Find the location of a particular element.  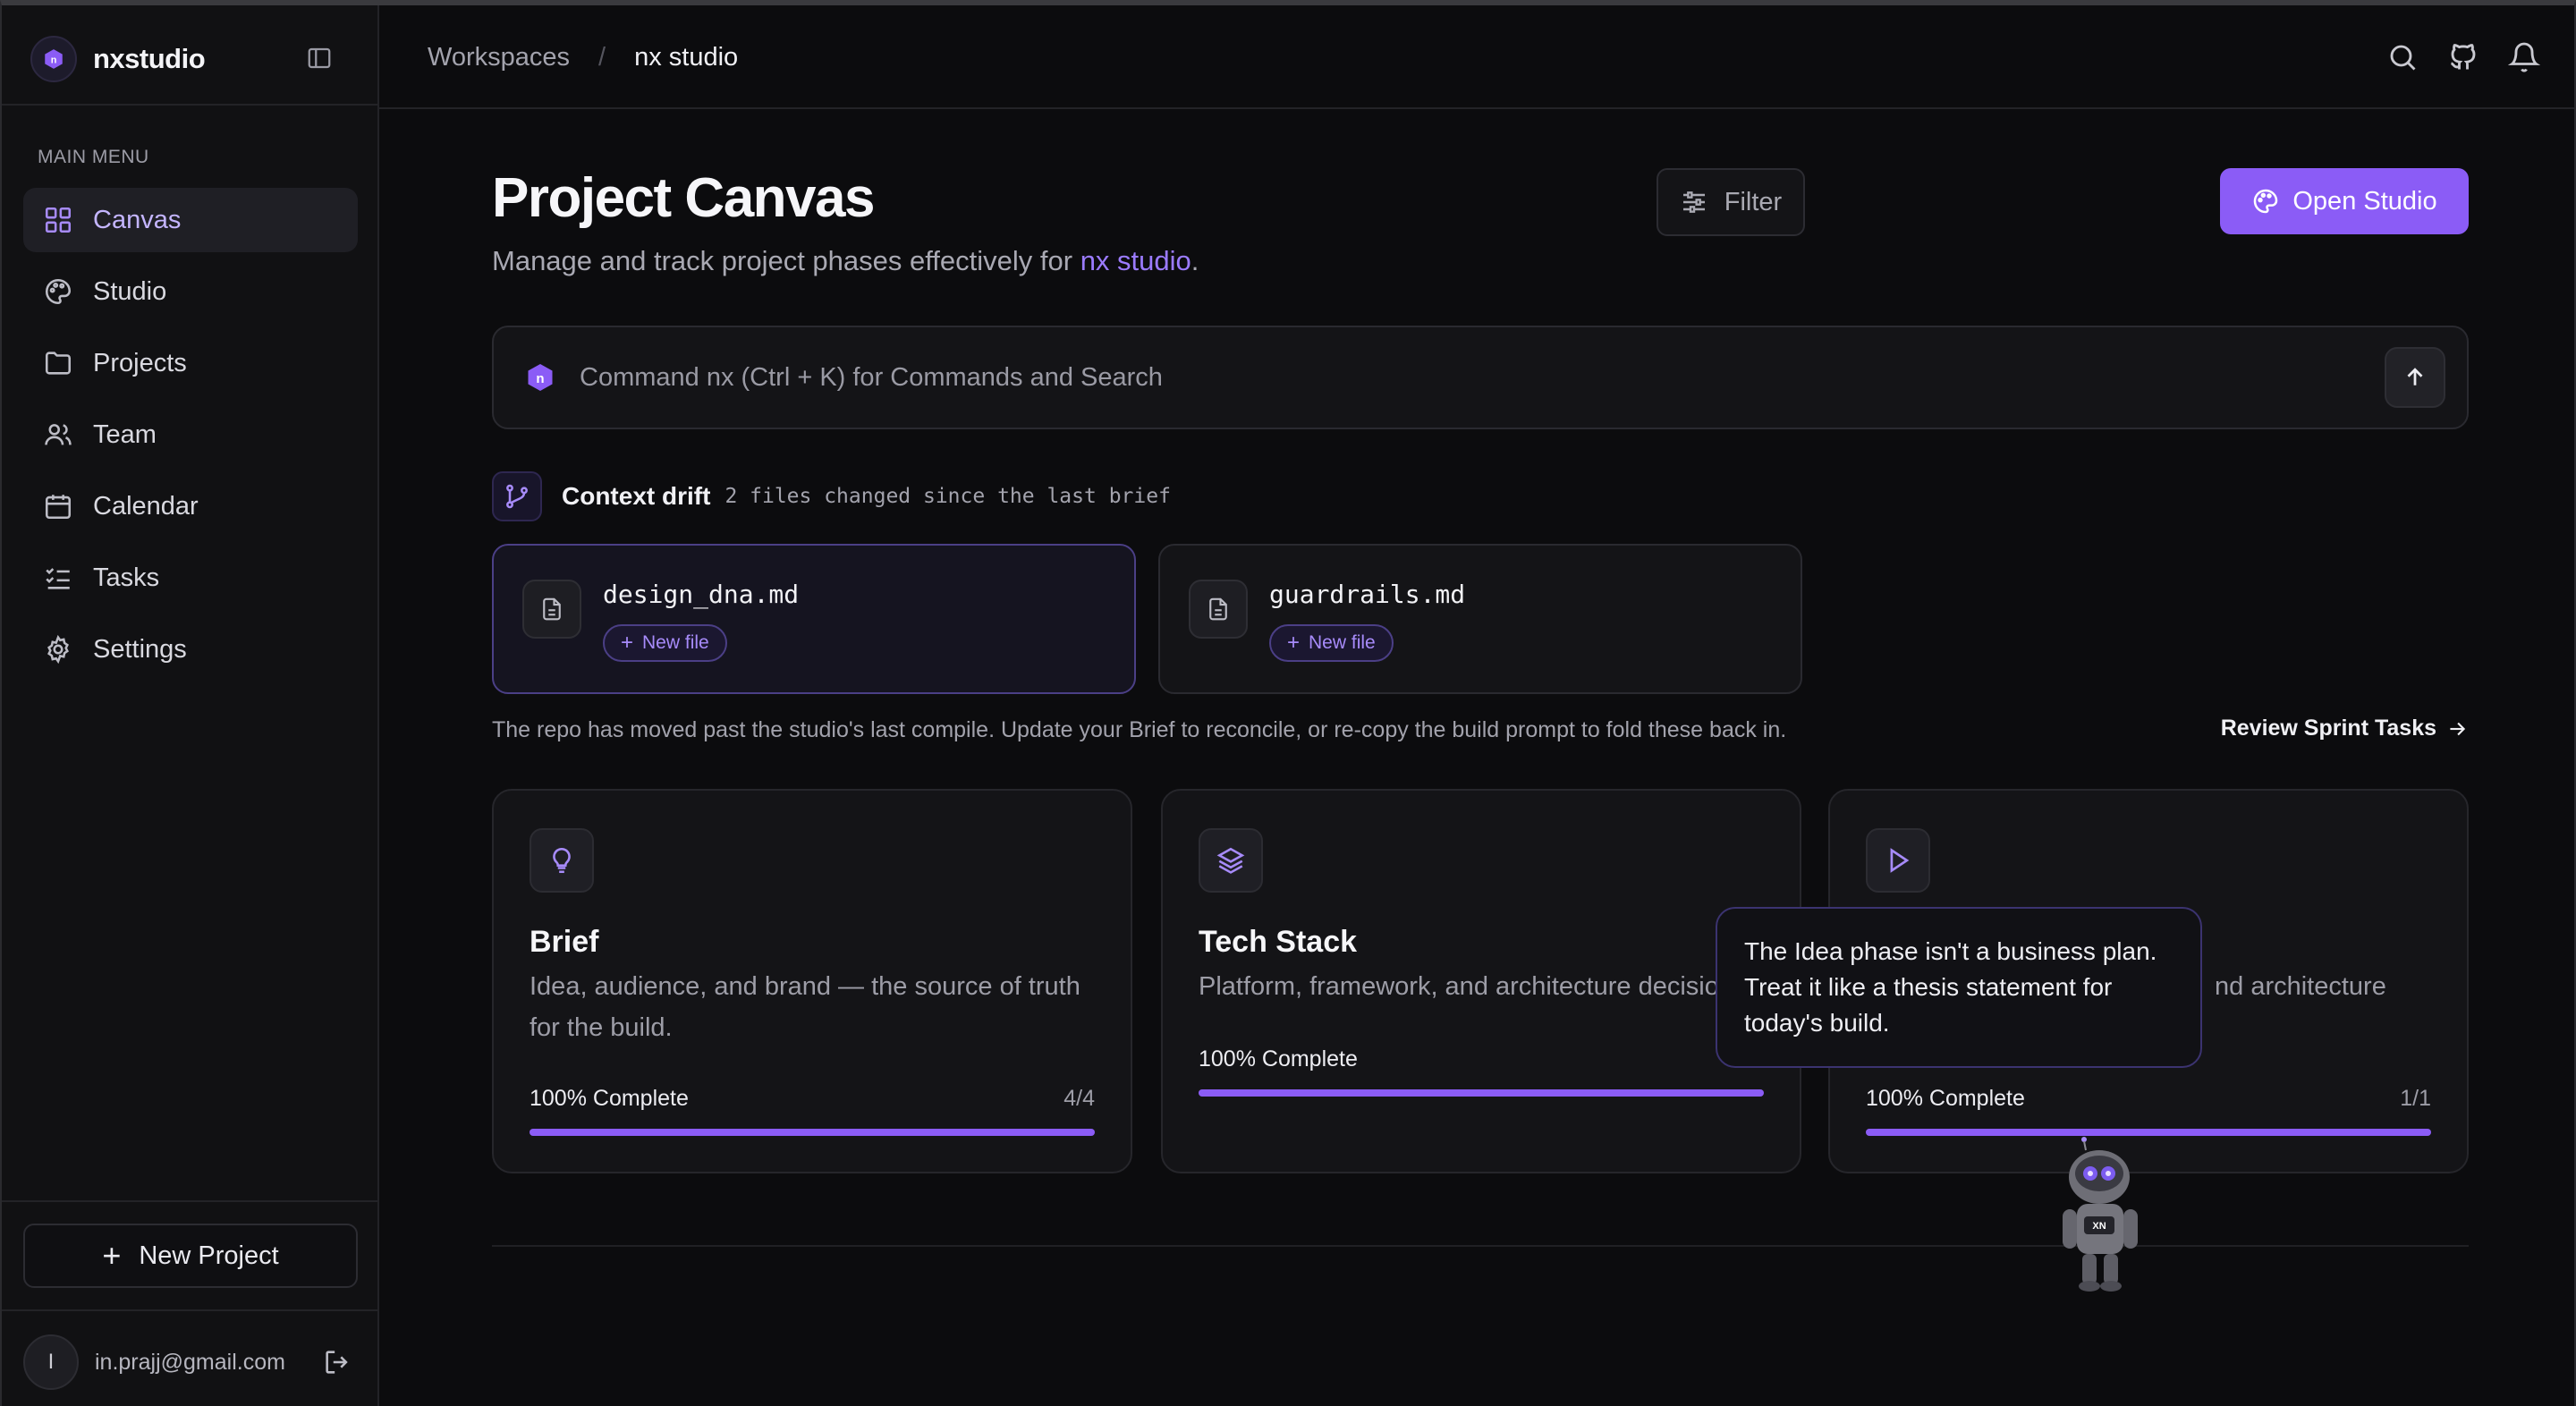

phase-title: Brief is located at coordinates (564, 942).